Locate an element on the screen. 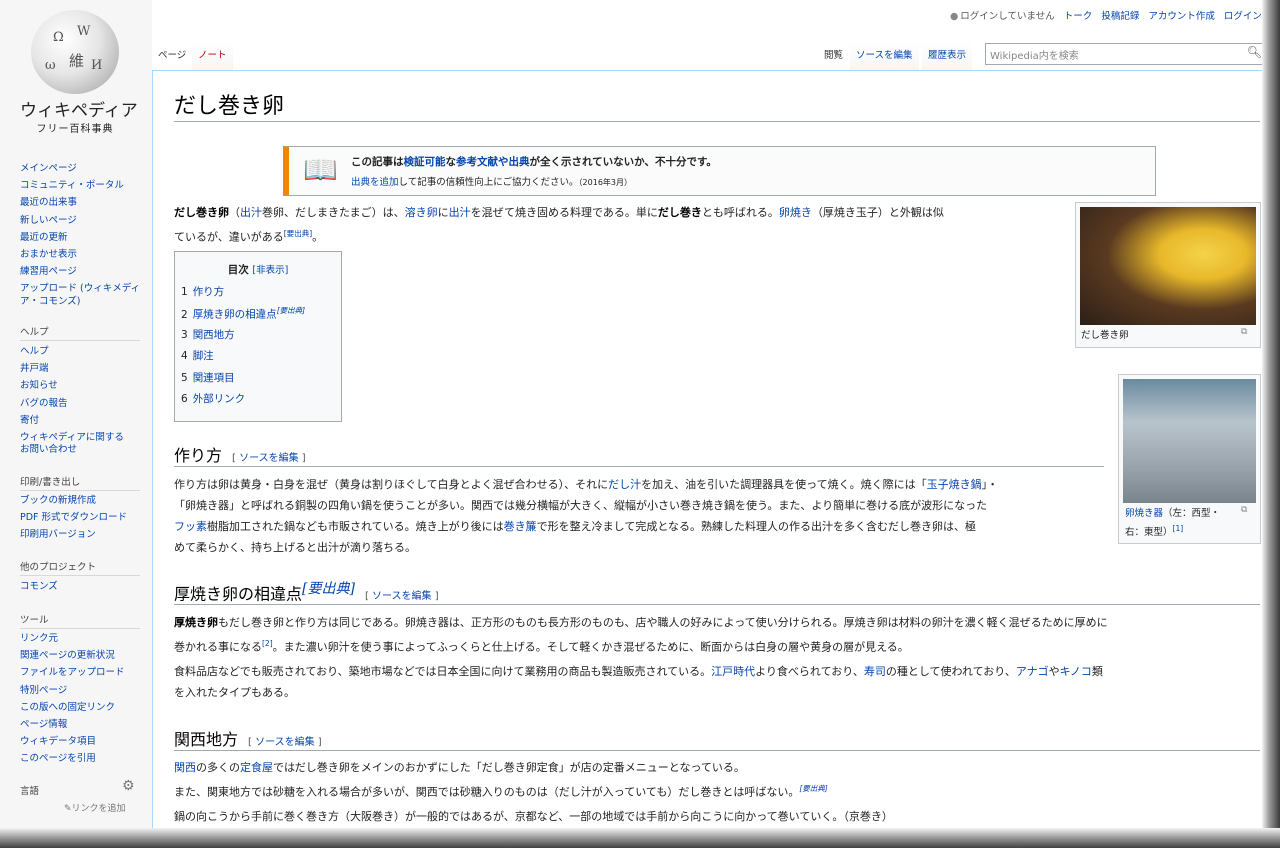 The height and width of the screenshot is (848, 1280). nav-special-pages: 特別ページ is located at coordinates (72, 690).